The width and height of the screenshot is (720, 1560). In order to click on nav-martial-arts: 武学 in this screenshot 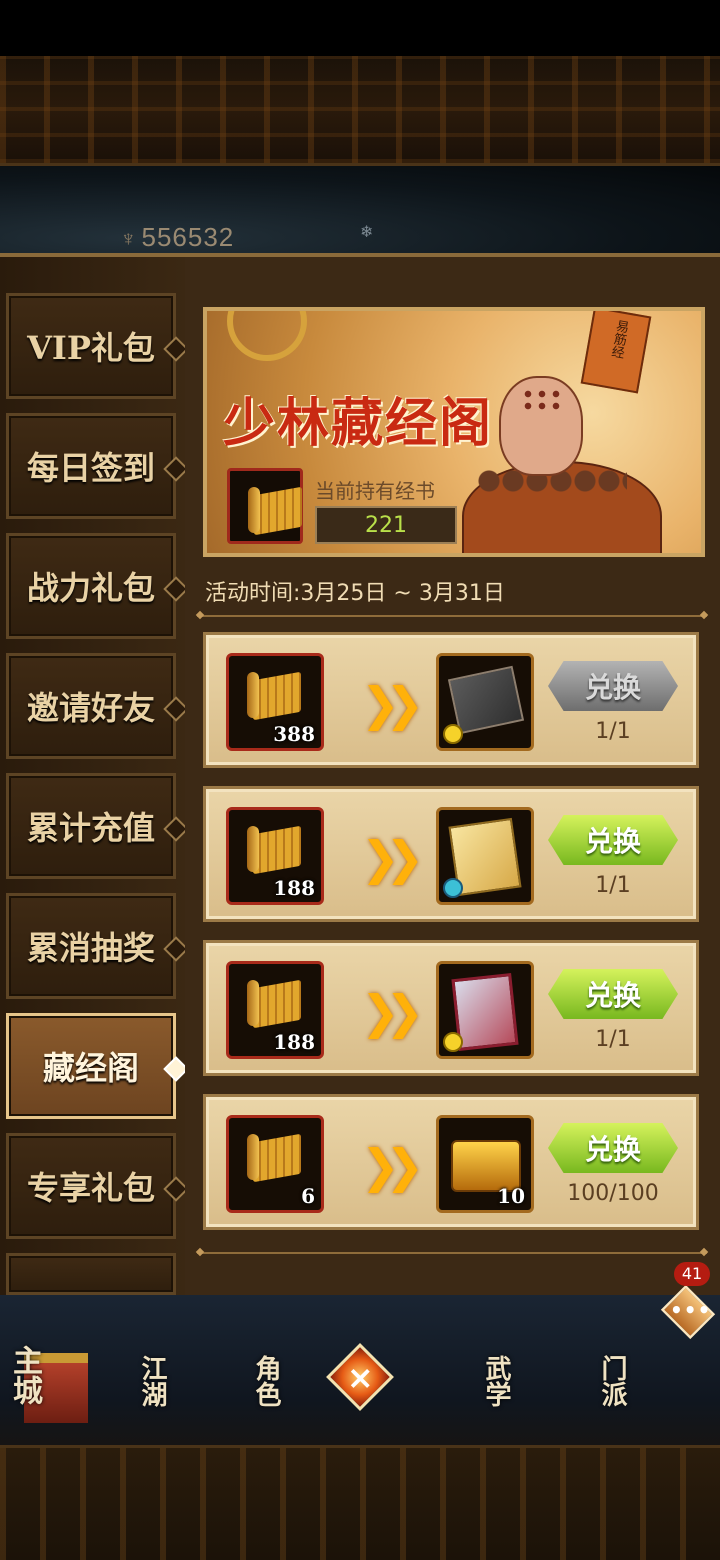, I will do `click(496, 1381)`.